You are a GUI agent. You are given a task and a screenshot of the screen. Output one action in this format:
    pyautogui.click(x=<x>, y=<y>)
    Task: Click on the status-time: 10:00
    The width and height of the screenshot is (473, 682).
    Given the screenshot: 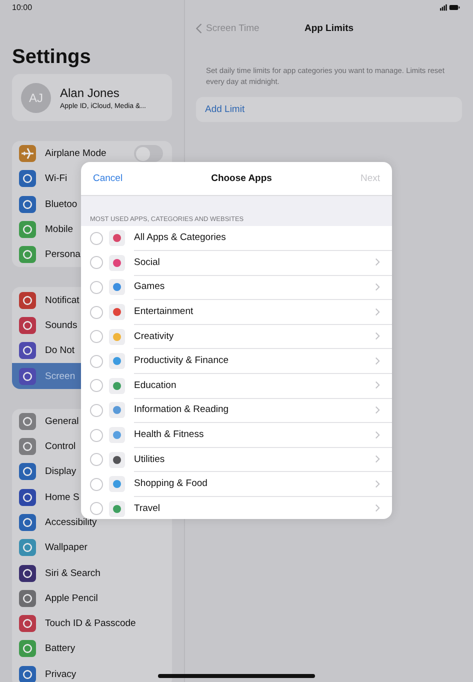 What is the action you would take?
    pyautogui.click(x=22, y=7)
    